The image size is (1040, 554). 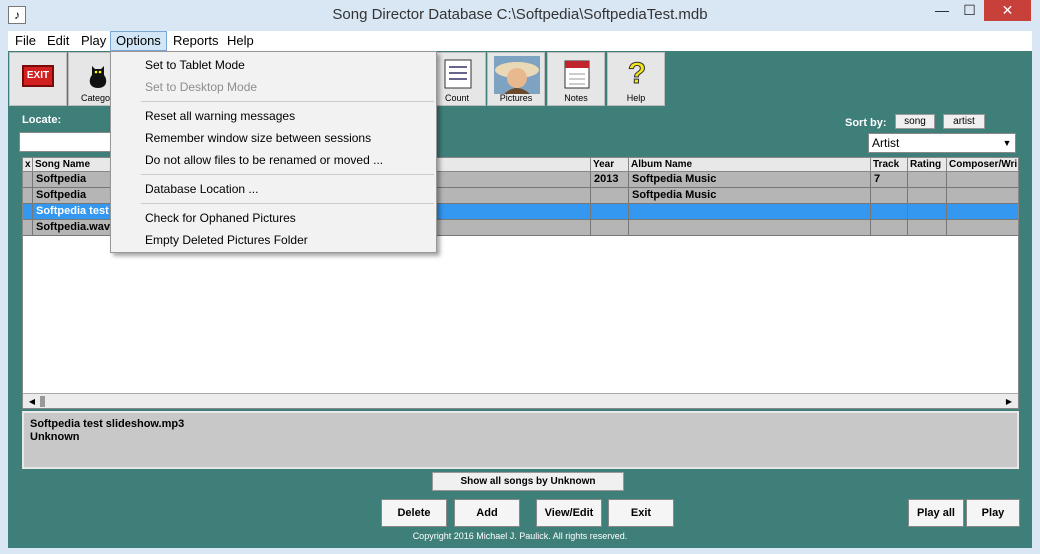 What do you see at coordinates (98, 77) in the screenshot?
I see `cat-icon` at bounding box center [98, 77].